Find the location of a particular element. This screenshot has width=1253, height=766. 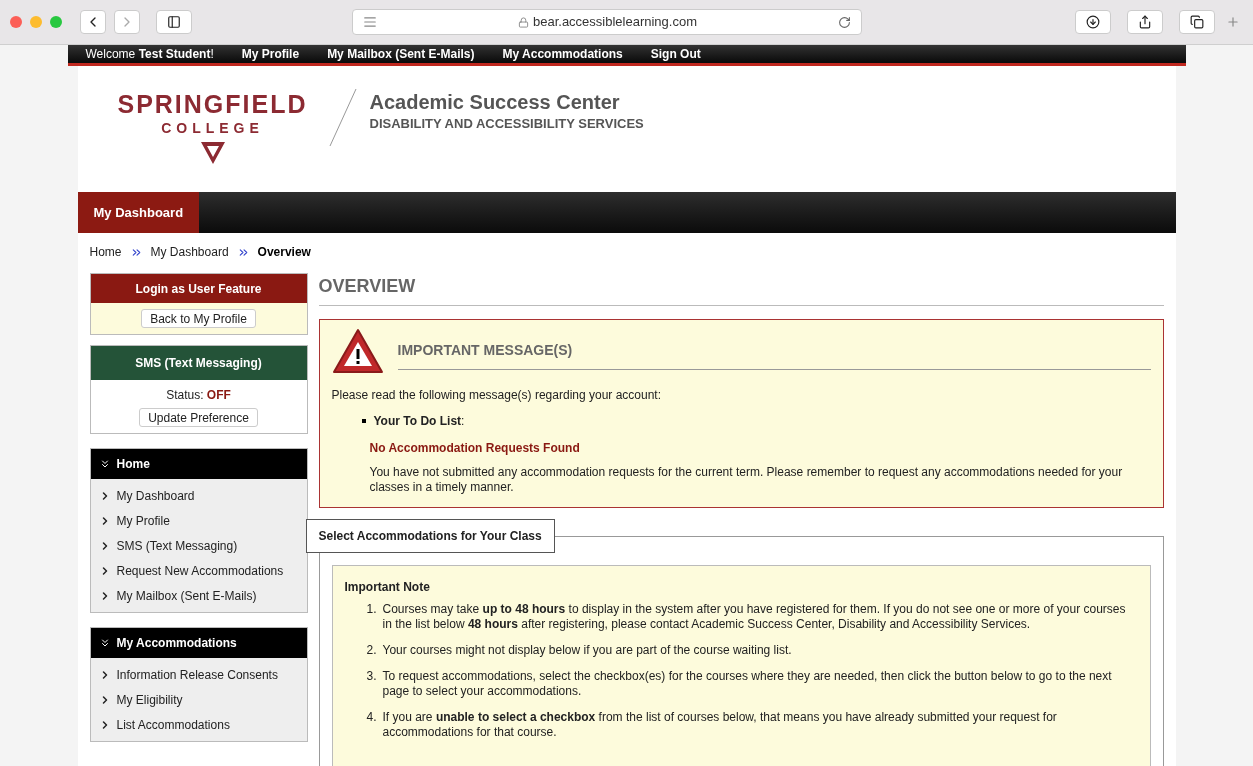

back-to-profile-button: Back to My Profile is located at coordinates (198, 318).